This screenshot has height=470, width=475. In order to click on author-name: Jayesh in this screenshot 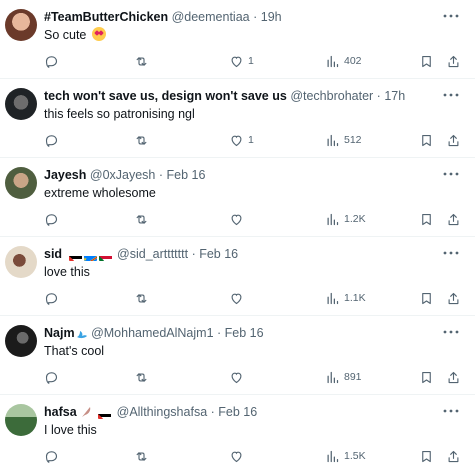, I will do `click(65, 175)`.